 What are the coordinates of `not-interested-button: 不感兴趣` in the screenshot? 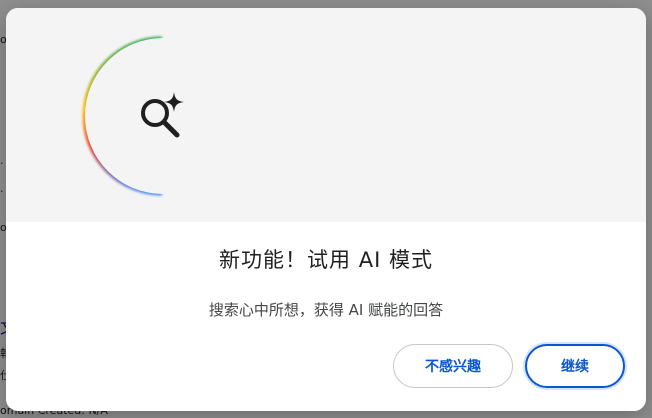 It's located at (453, 366).